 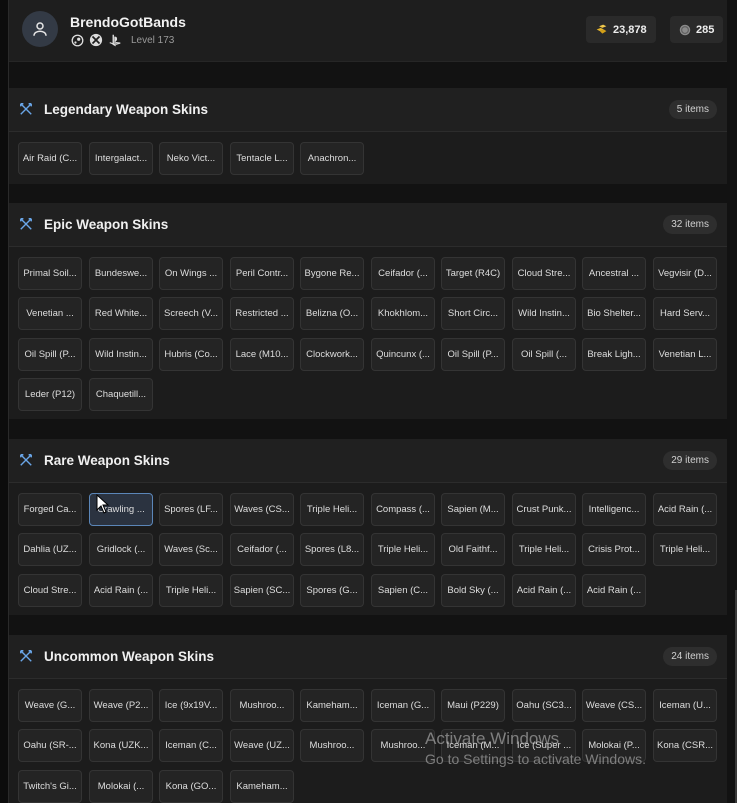 What do you see at coordinates (630, 29) in the screenshot?
I see `gold-amount: 23,878` at bounding box center [630, 29].